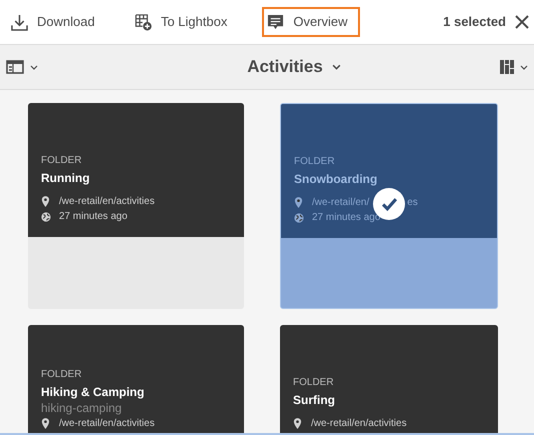 The width and height of the screenshot is (534, 435). What do you see at coordinates (93, 217) in the screenshot?
I see `modified-time: 27 minutes ago` at bounding box center [93, 217].